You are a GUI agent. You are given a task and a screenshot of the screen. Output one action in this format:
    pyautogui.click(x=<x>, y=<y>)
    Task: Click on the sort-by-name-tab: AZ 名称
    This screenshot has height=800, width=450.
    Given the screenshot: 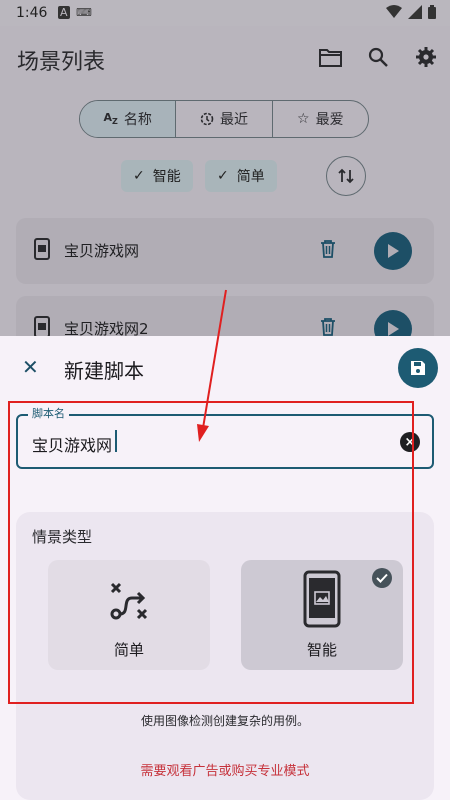 What is the action you would take?
    pyautogui.click(x=128, y=119)
    